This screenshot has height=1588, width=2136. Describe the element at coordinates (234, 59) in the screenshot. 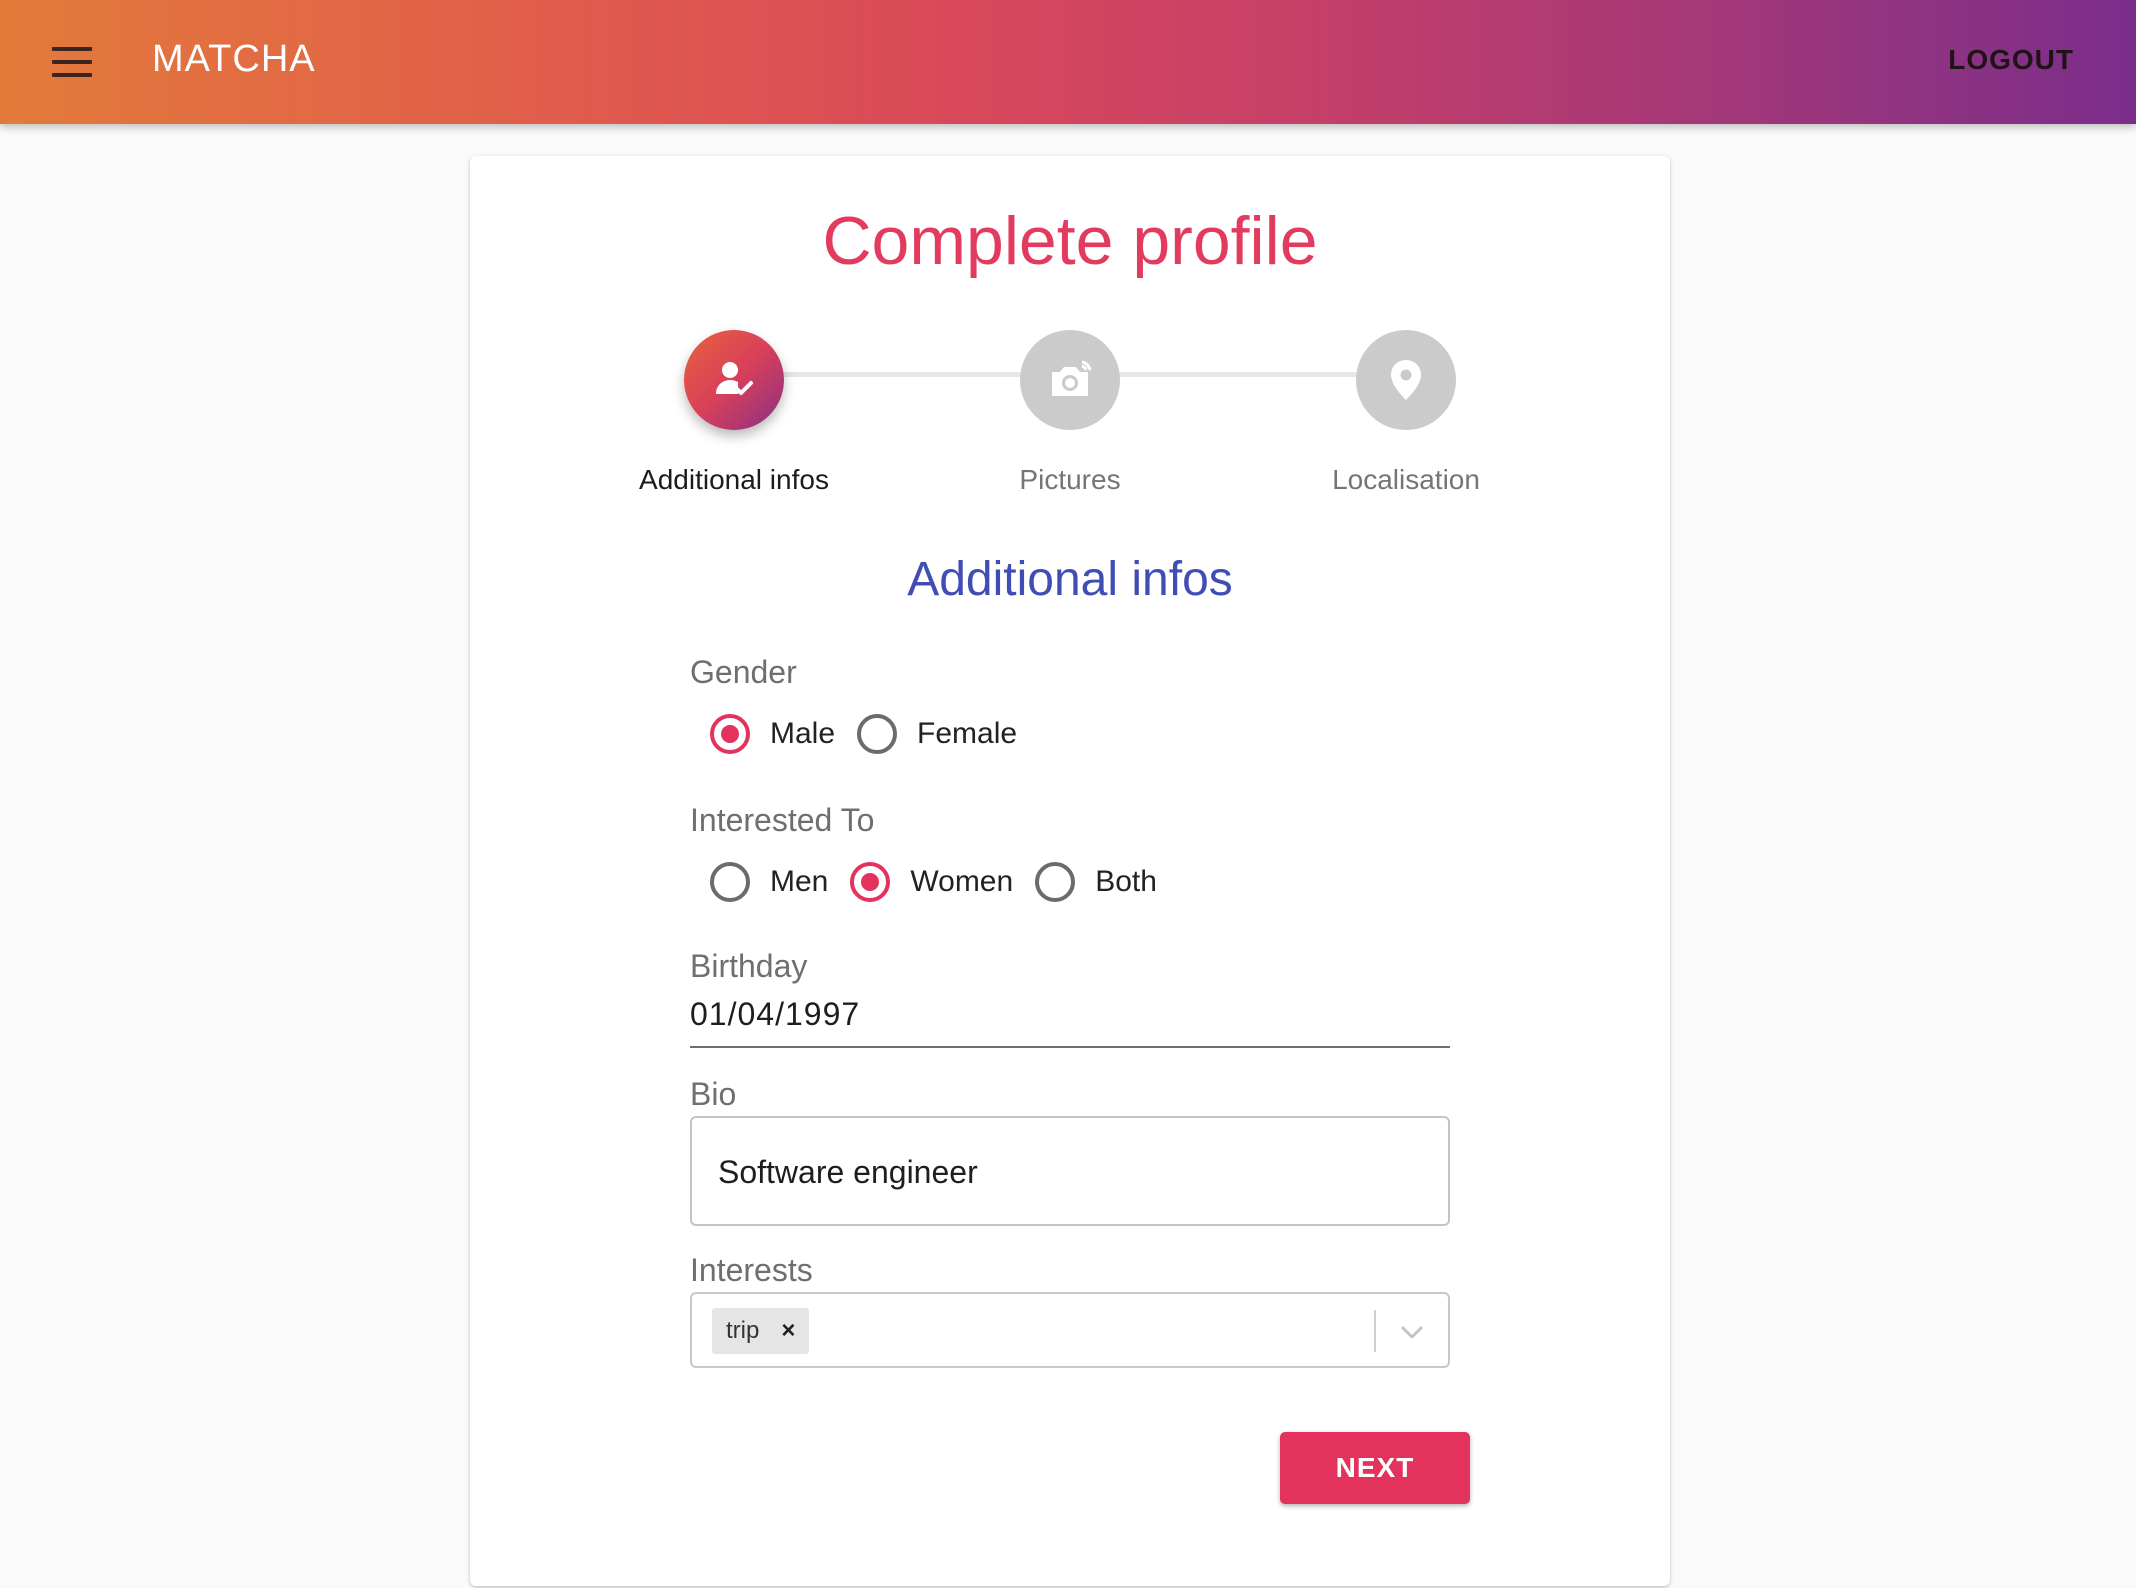

I see `app-brand: MATCHA` at that location.